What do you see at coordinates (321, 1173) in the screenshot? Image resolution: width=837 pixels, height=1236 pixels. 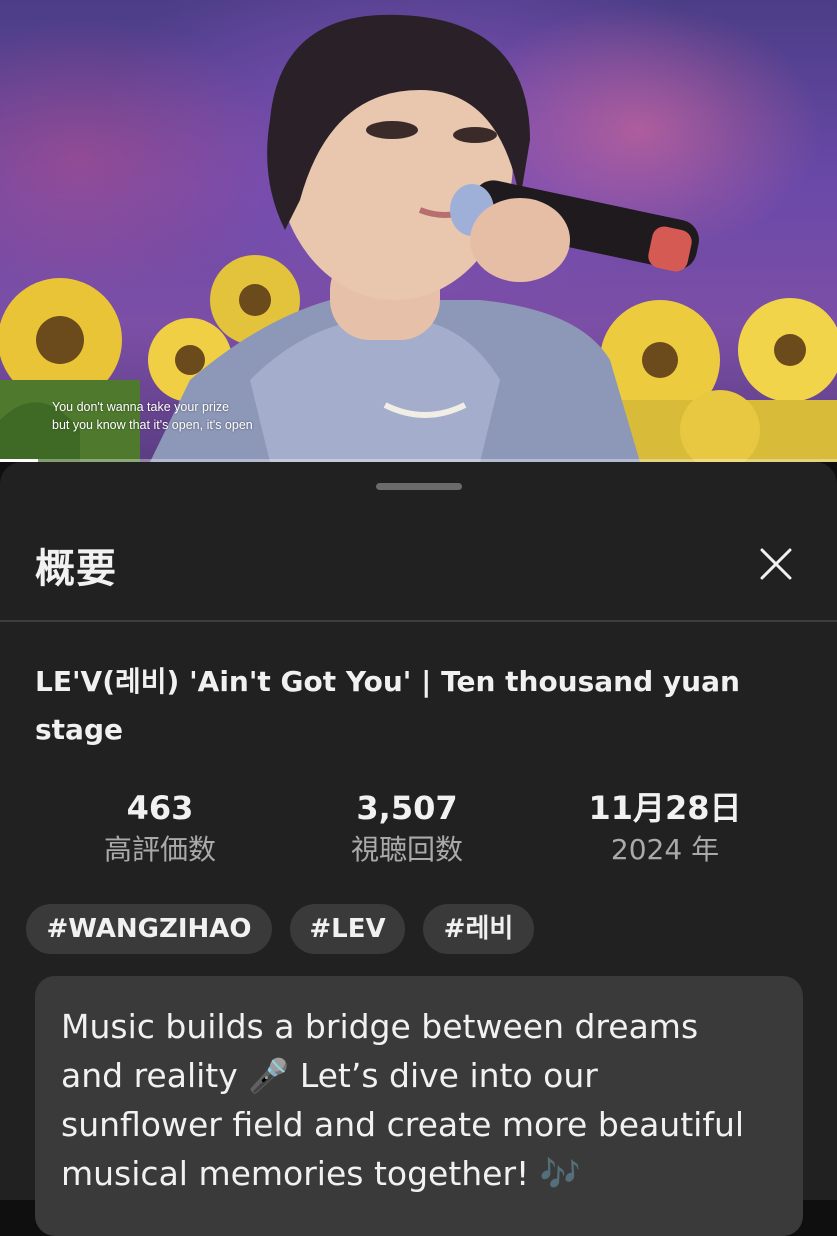 I see `description-line: musical memories together! 🎶` at bounding box center [321, 1173].